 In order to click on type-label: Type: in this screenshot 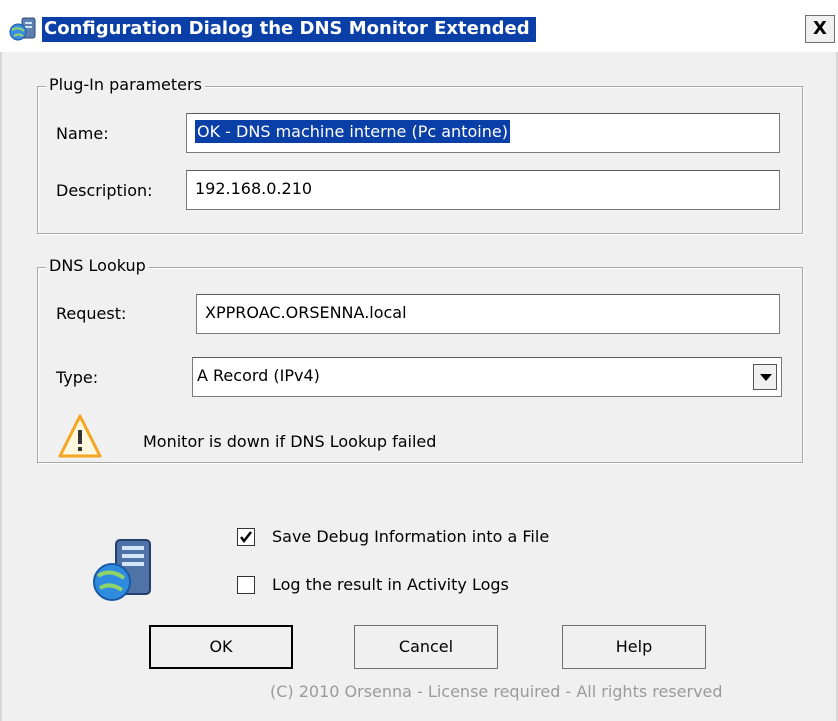, I will do `click(77, 377)`.